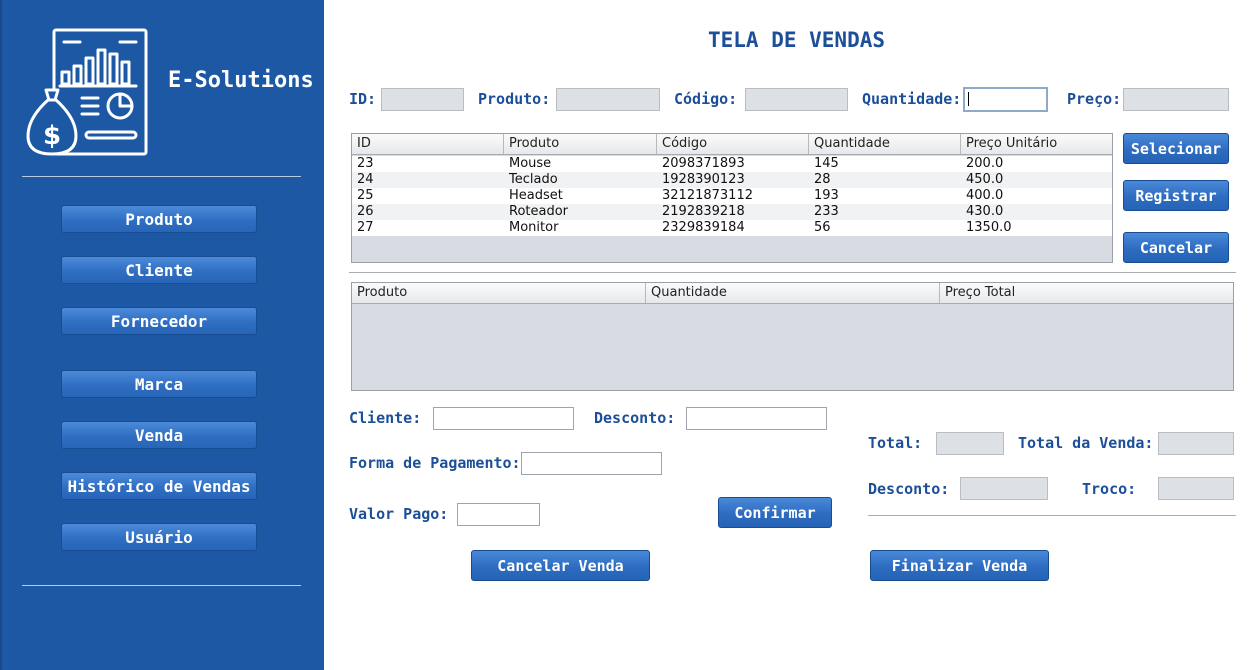 The height and width of the screenshot is (670, 1260). What do you see at coordinates (530, 163) in the screenshot?
I see `table-cell: Mouse` at bounding box center [530, 163].